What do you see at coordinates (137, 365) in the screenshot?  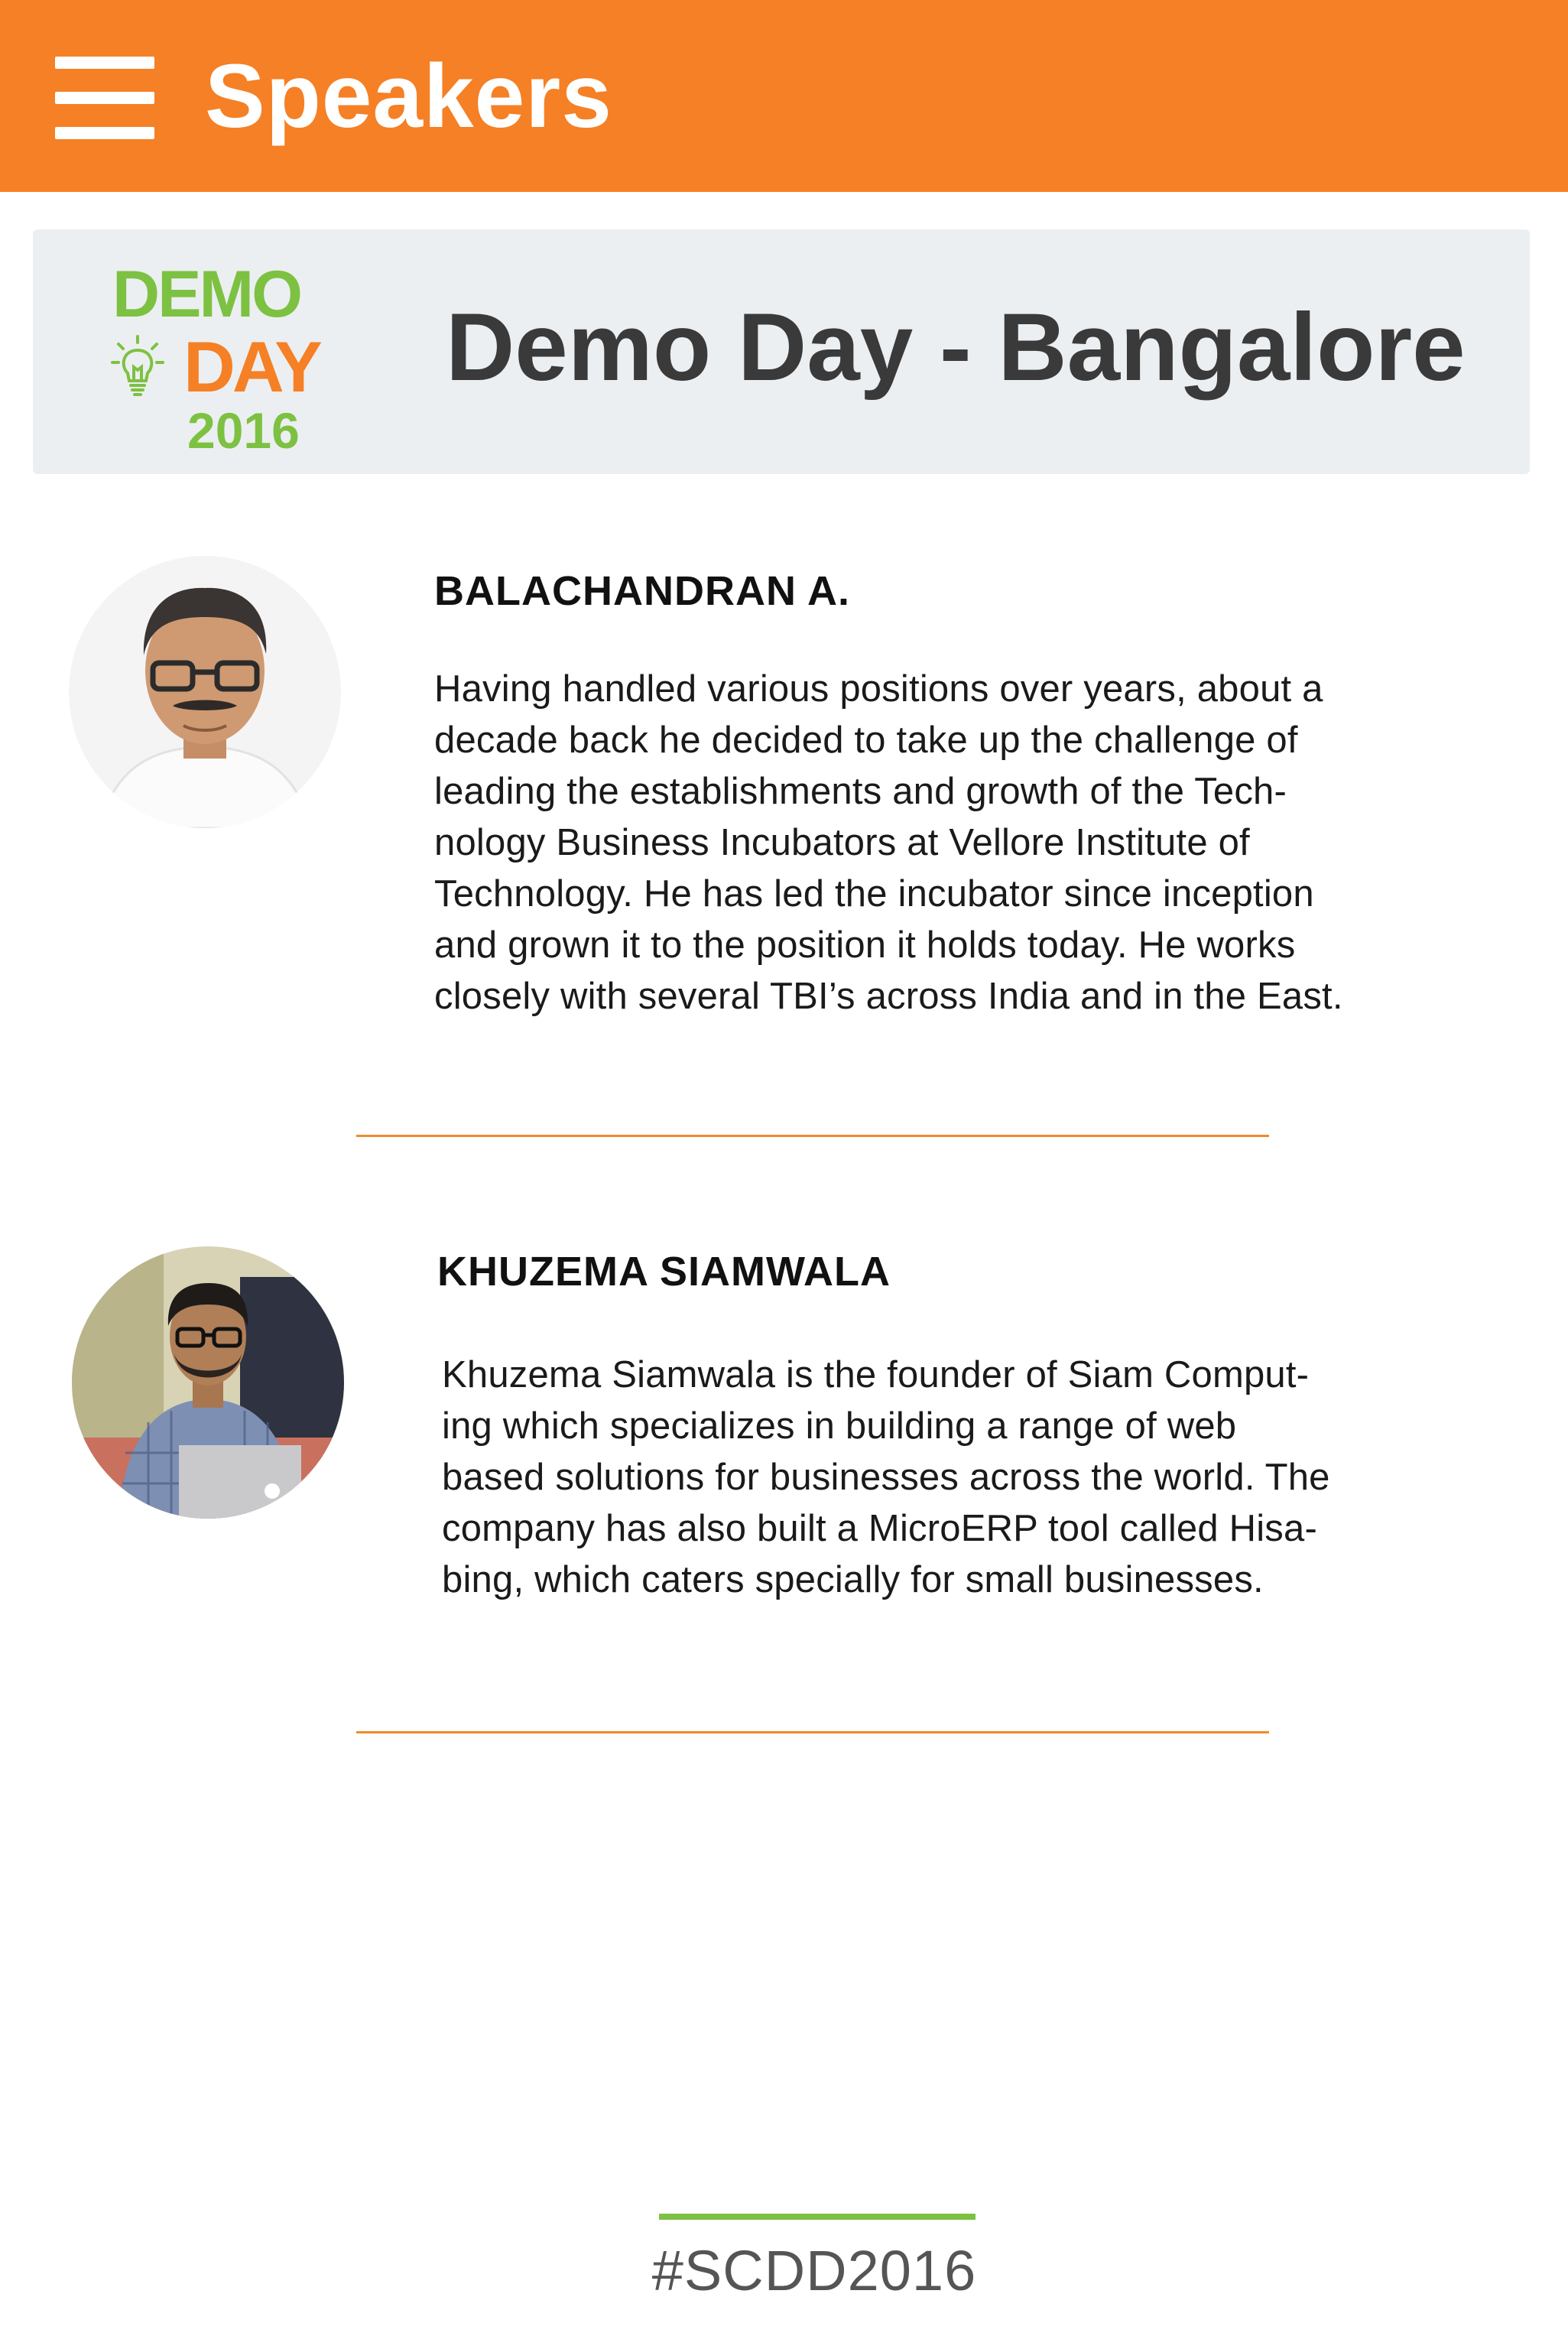 I see `lightbulb-icon` at bounding box center [137, 365].